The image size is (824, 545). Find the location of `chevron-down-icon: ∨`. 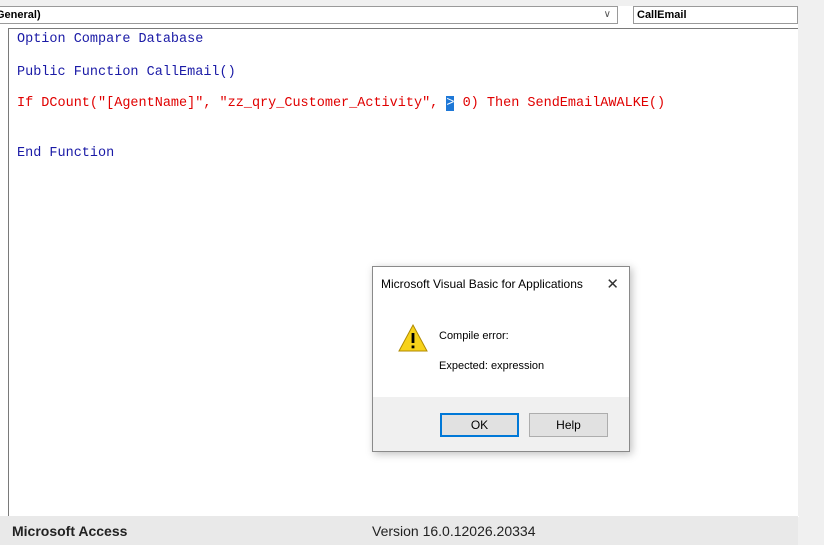

chevron-down-icon: ∨ is located at coordinates (607, 15).